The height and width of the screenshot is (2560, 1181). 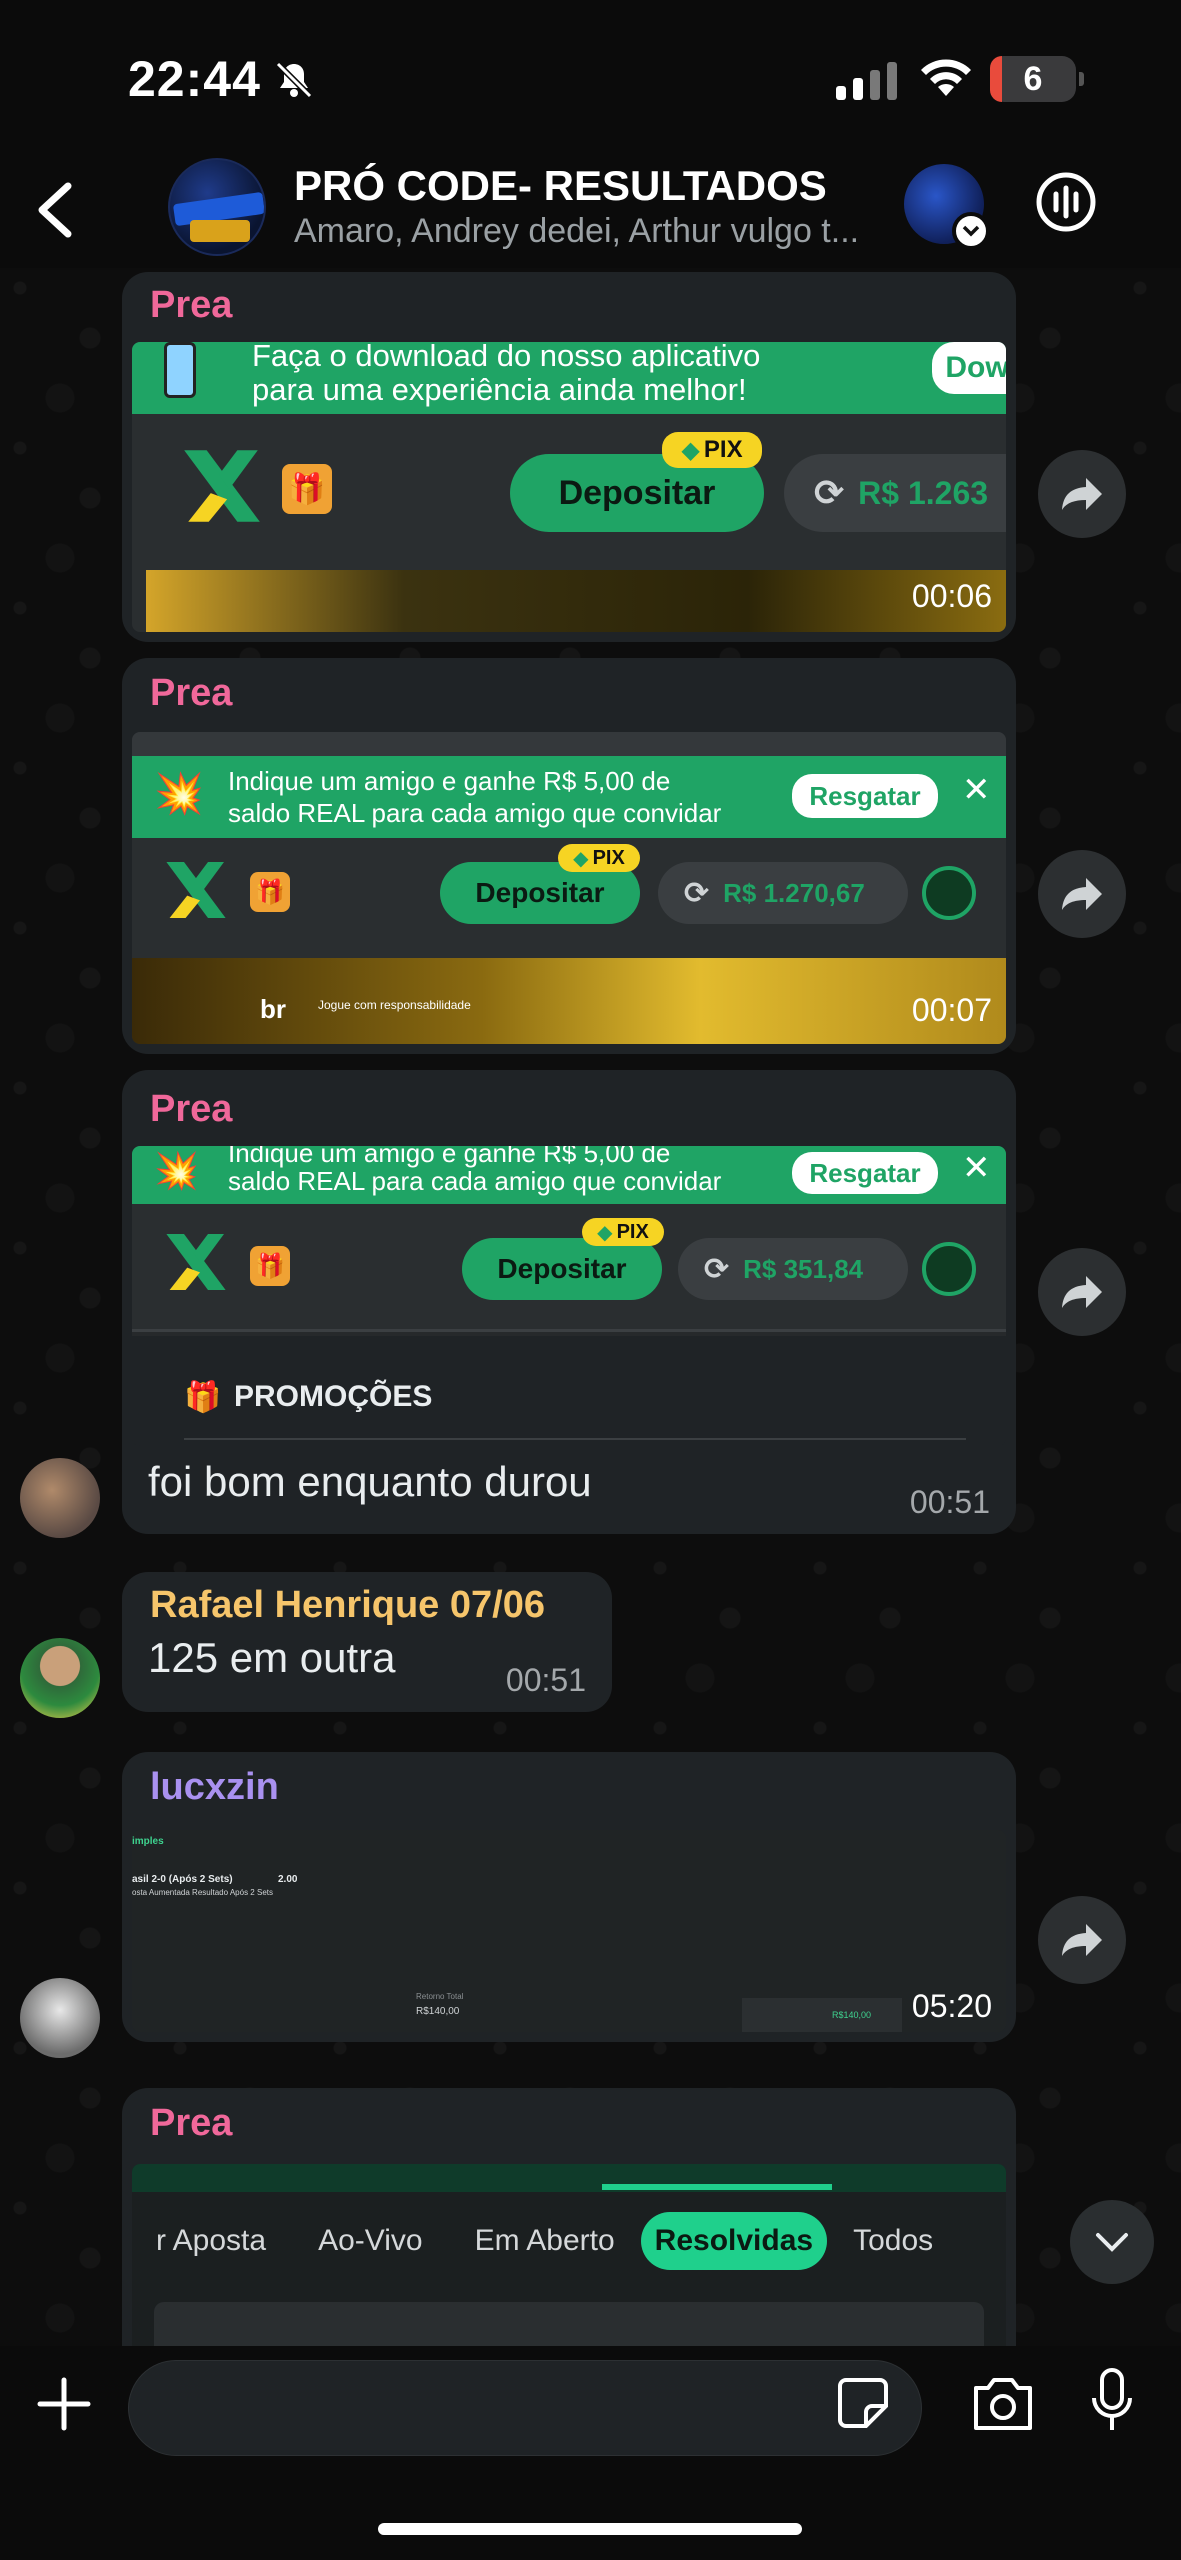 What do you see at coordinates (347, 1605) in the screenshot?
I see `sender-name: Rafael Henrique 07/06` at bounding box center [347, 1605].